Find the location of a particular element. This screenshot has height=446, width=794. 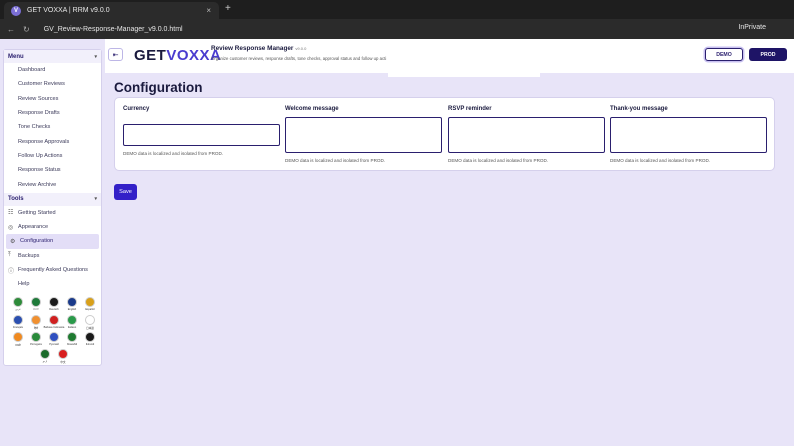

save-button: Save is located at coordinates (125, 192).